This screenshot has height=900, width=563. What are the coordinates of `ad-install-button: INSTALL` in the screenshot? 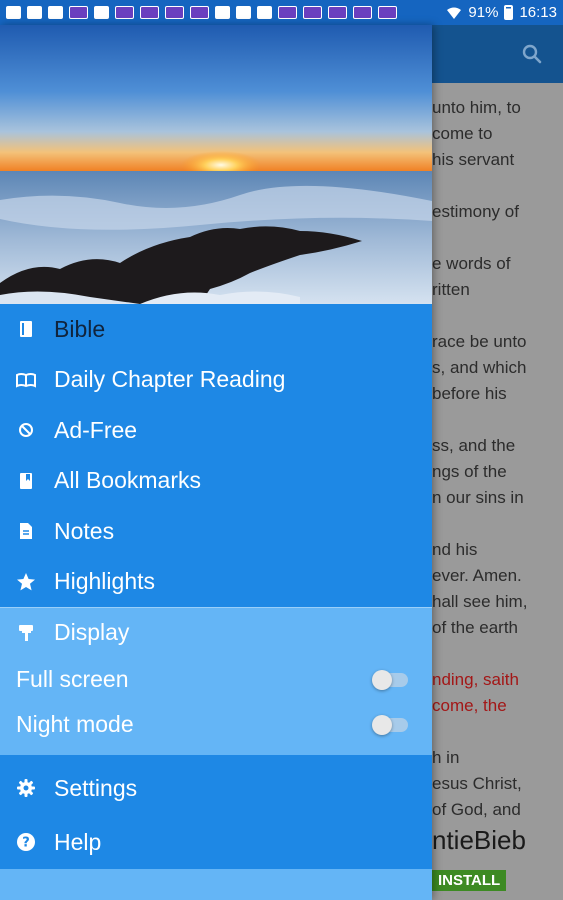 It's located at (469, 880).